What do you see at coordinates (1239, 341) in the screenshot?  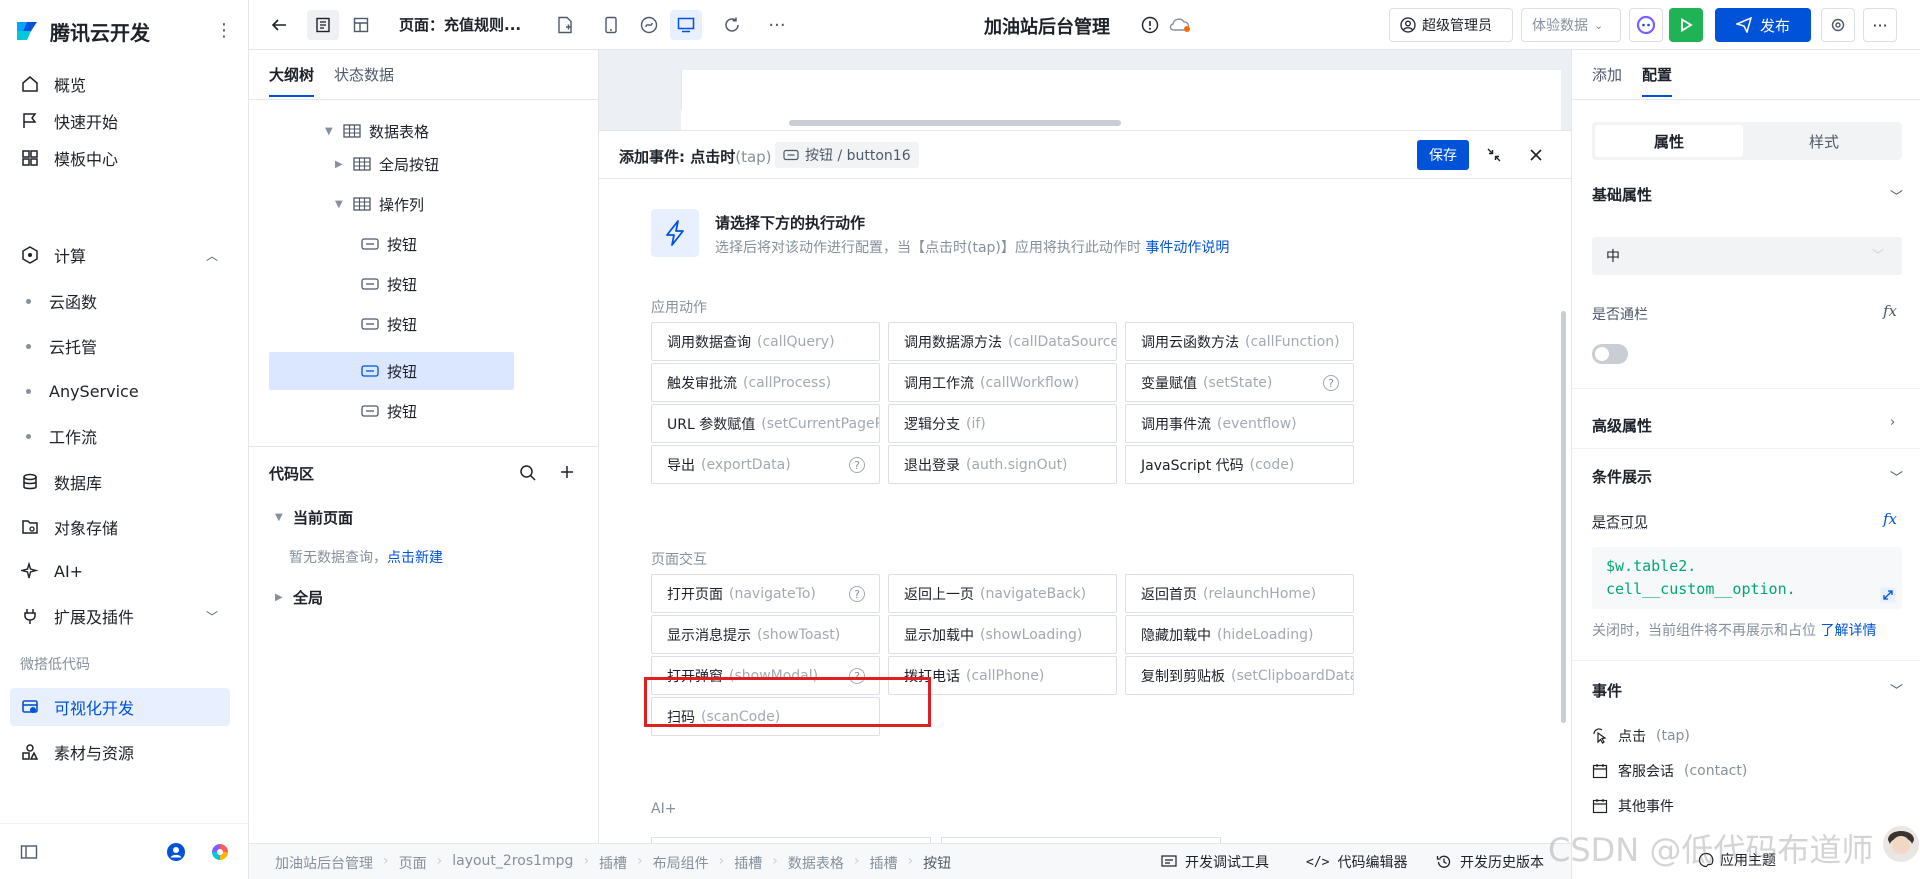 I see `action-button: 调用云函数方法 (callFunction)` at bounding box center [1239, 341].